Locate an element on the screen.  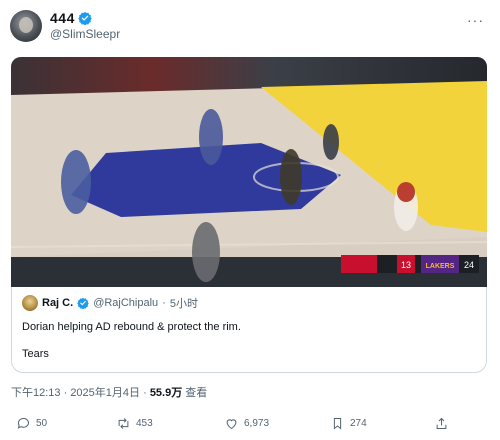
bookmark-count: 274 is located at coordinates (358, 423).